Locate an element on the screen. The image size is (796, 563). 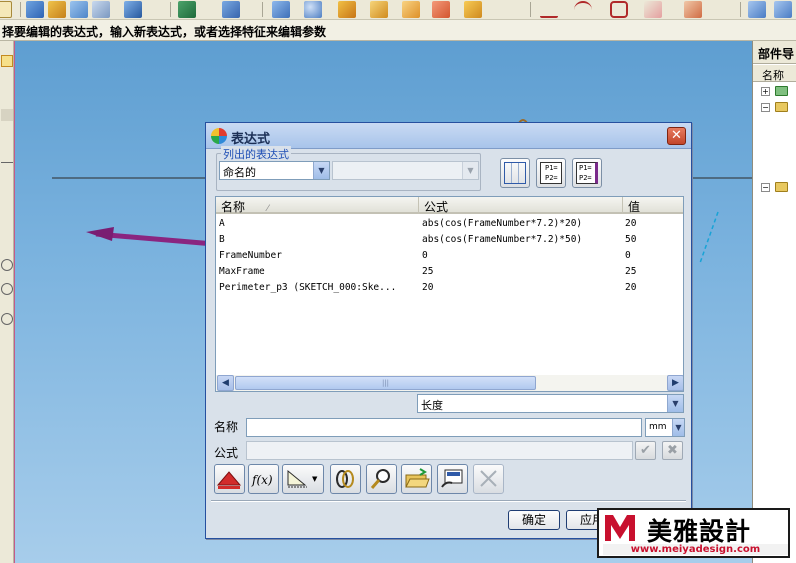
circle2-tool-icon is located at coordinates (7, 319).